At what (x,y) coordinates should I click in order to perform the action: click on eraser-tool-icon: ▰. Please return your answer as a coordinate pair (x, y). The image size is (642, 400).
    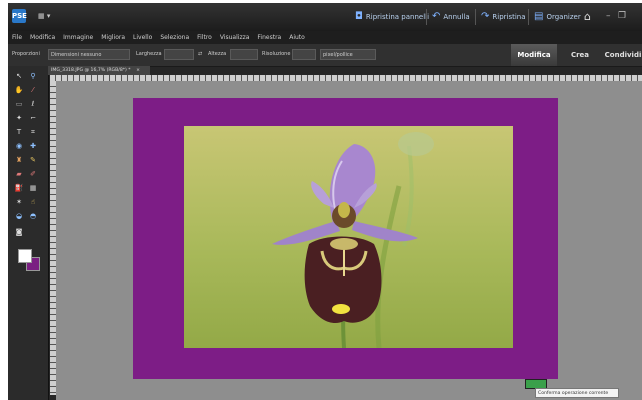
    Looking at the image, I should click on (19, 174).